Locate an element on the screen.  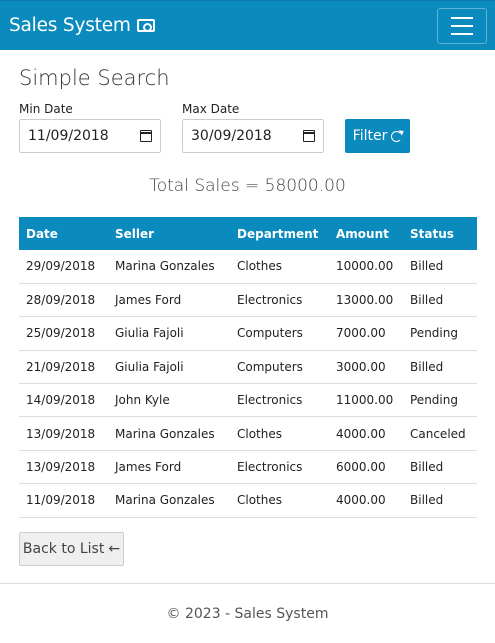
filter-button-label: Filter is located at coordinates (370, 136).